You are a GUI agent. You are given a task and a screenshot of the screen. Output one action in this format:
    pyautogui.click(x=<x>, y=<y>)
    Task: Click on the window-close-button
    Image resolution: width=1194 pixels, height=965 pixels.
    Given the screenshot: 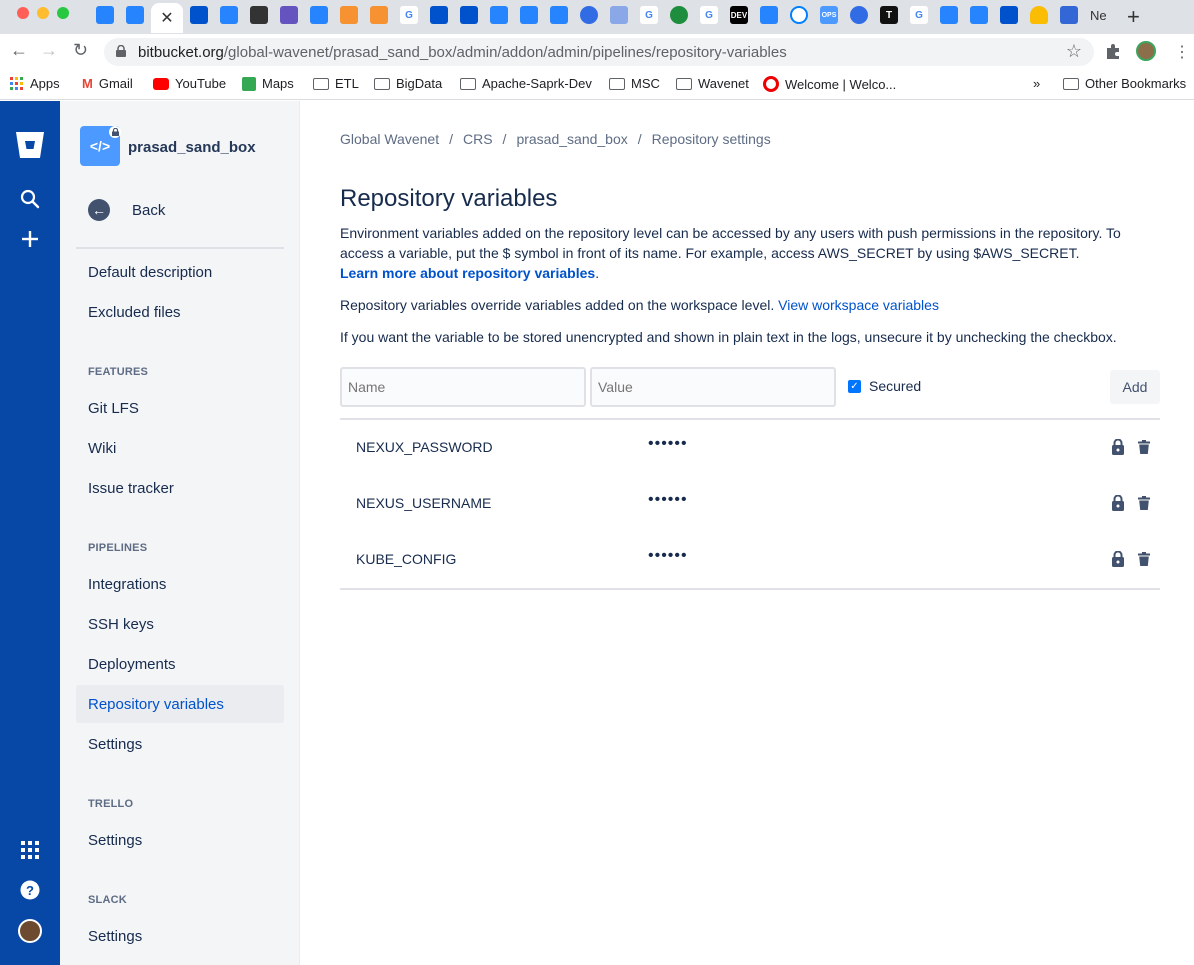 What is the action you would take?
    pyautogui.click(x=23, y=13)
    